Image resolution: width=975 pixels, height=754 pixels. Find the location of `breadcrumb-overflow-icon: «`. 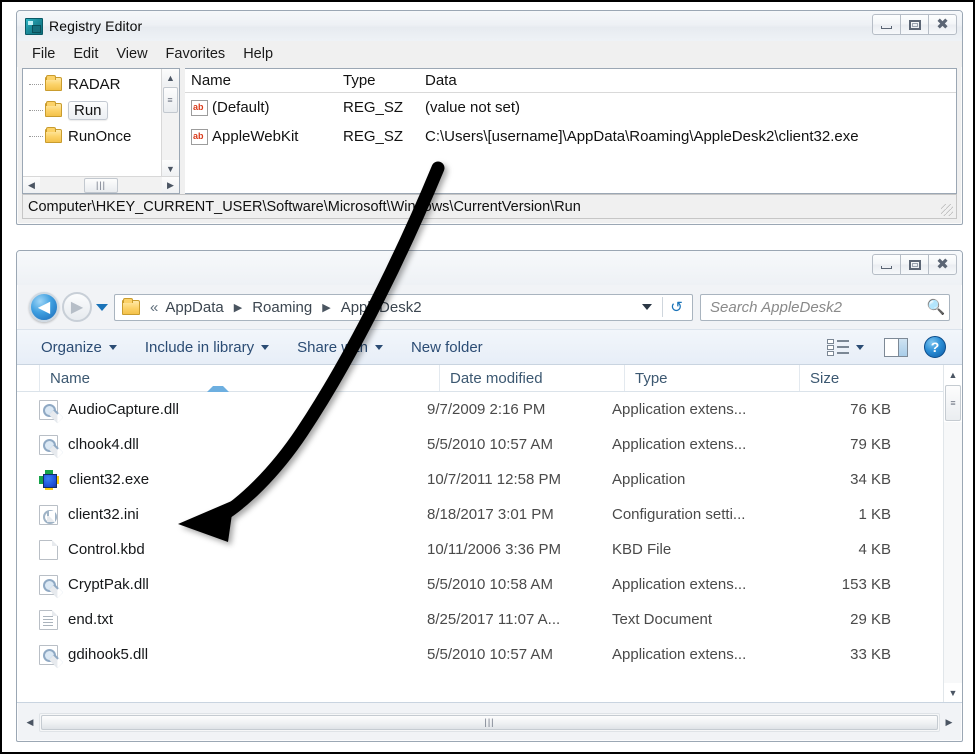

breadcrumb-overflow-icon: « is located at coordinates (154, 307).